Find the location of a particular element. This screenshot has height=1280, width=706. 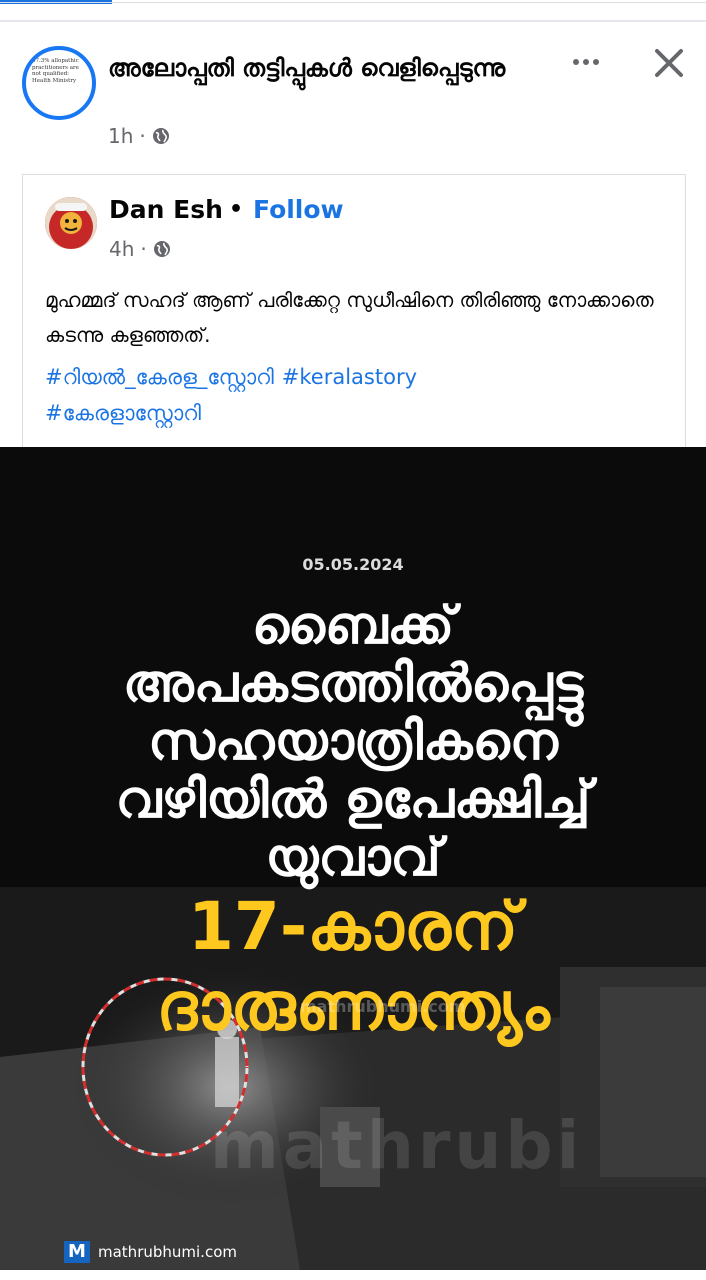

bottom-spacer is located at coordinates (353, 1275).